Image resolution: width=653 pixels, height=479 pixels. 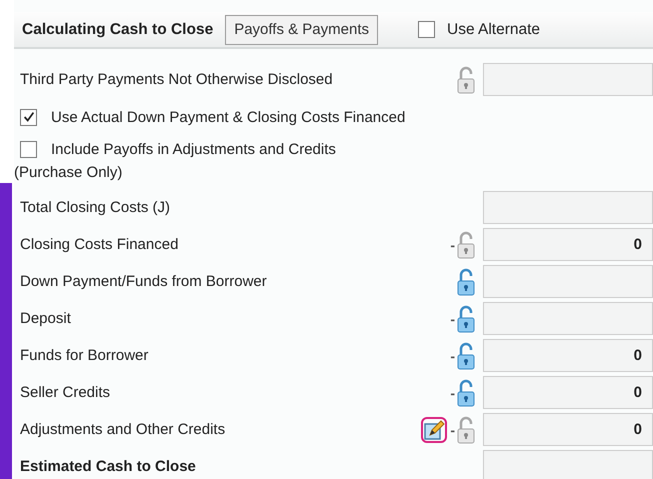 What do you see at coordinates (301, 29) in the screenshot?
I see `payoffs-button: Payoffs & Payments` at bounding box center [301, 29].